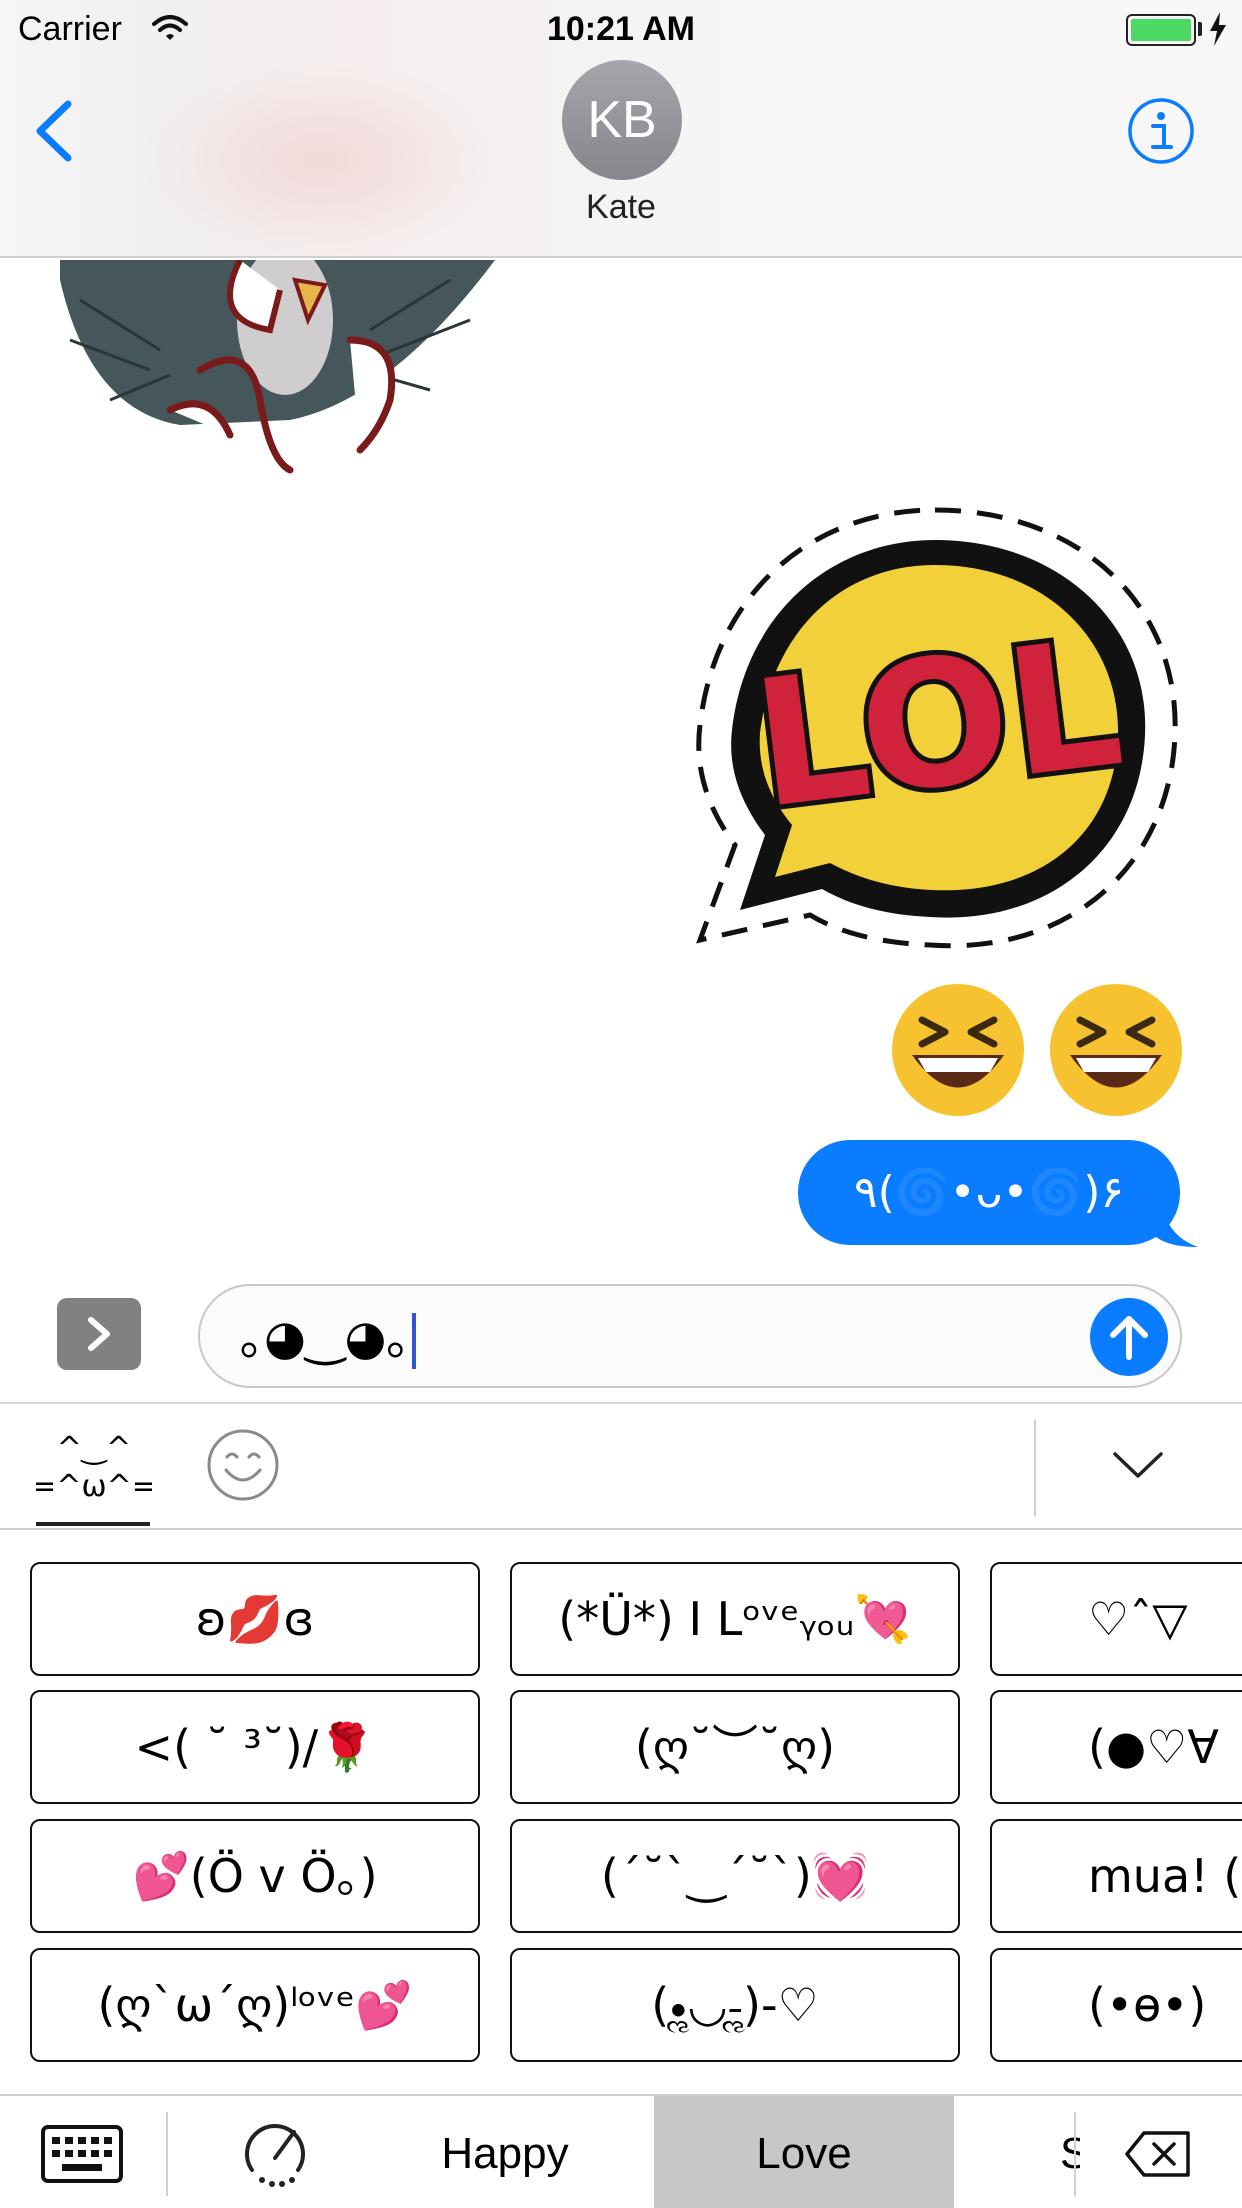  Describe the element at coordinates (325, 1338) in the screenshot. I see `message-input-value: ｡◕‿◕｡` at that location.